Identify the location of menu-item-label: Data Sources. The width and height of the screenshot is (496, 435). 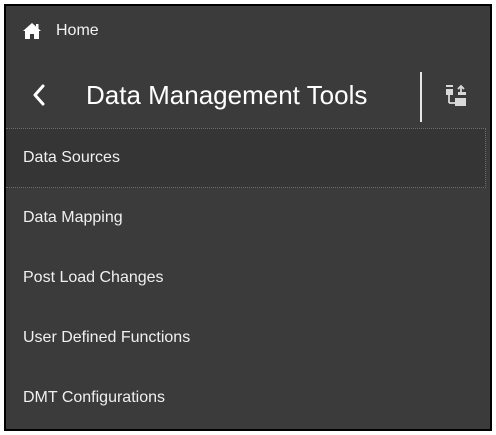
(71, 157).